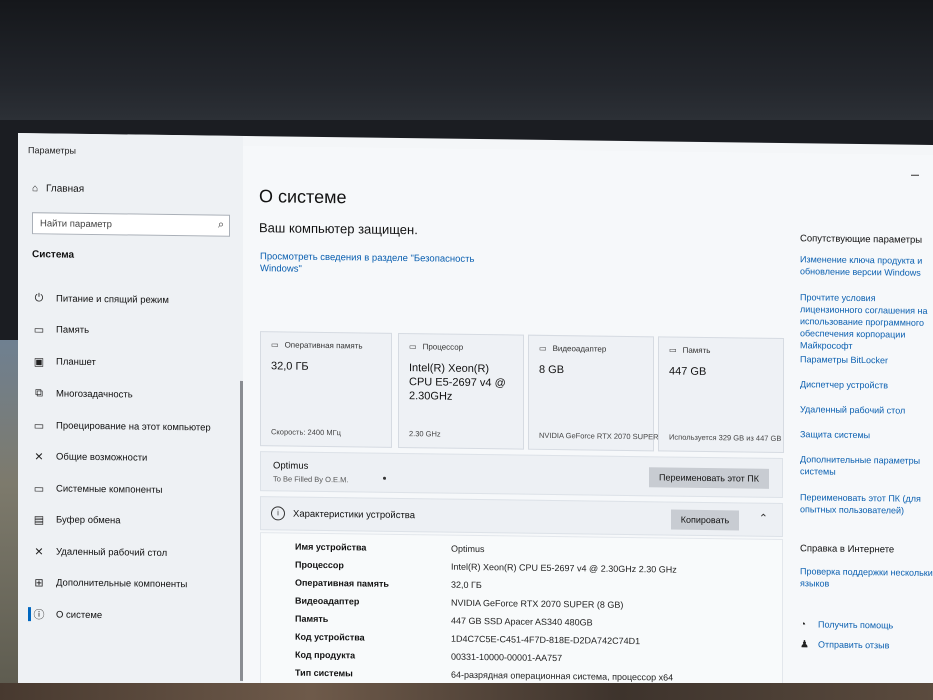 This screenshot has width=933, height=700. What do you see at coordinates (522, 621) in the screenshot?
I see `spec-value: 447 GB SSD Apacer AS340 480GB` at bounding box center [522, 621].